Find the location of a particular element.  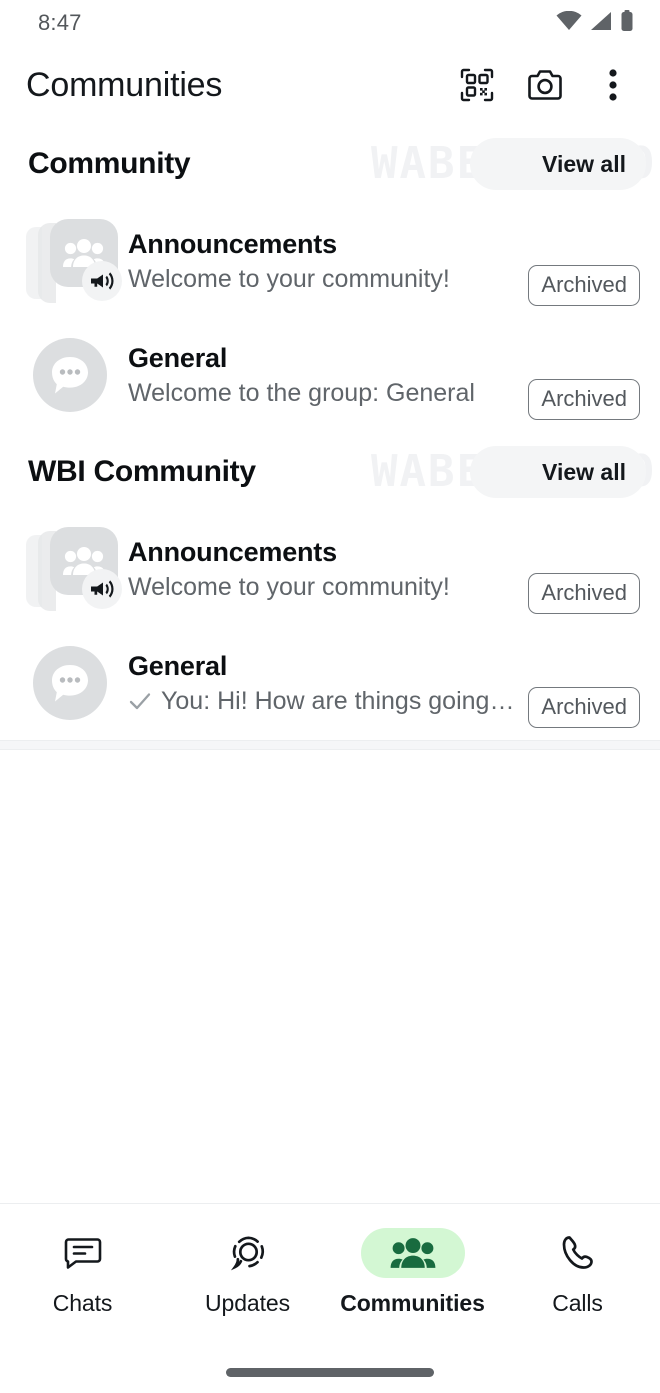

status-time: 8:47 is located at coordinates (60, 22).